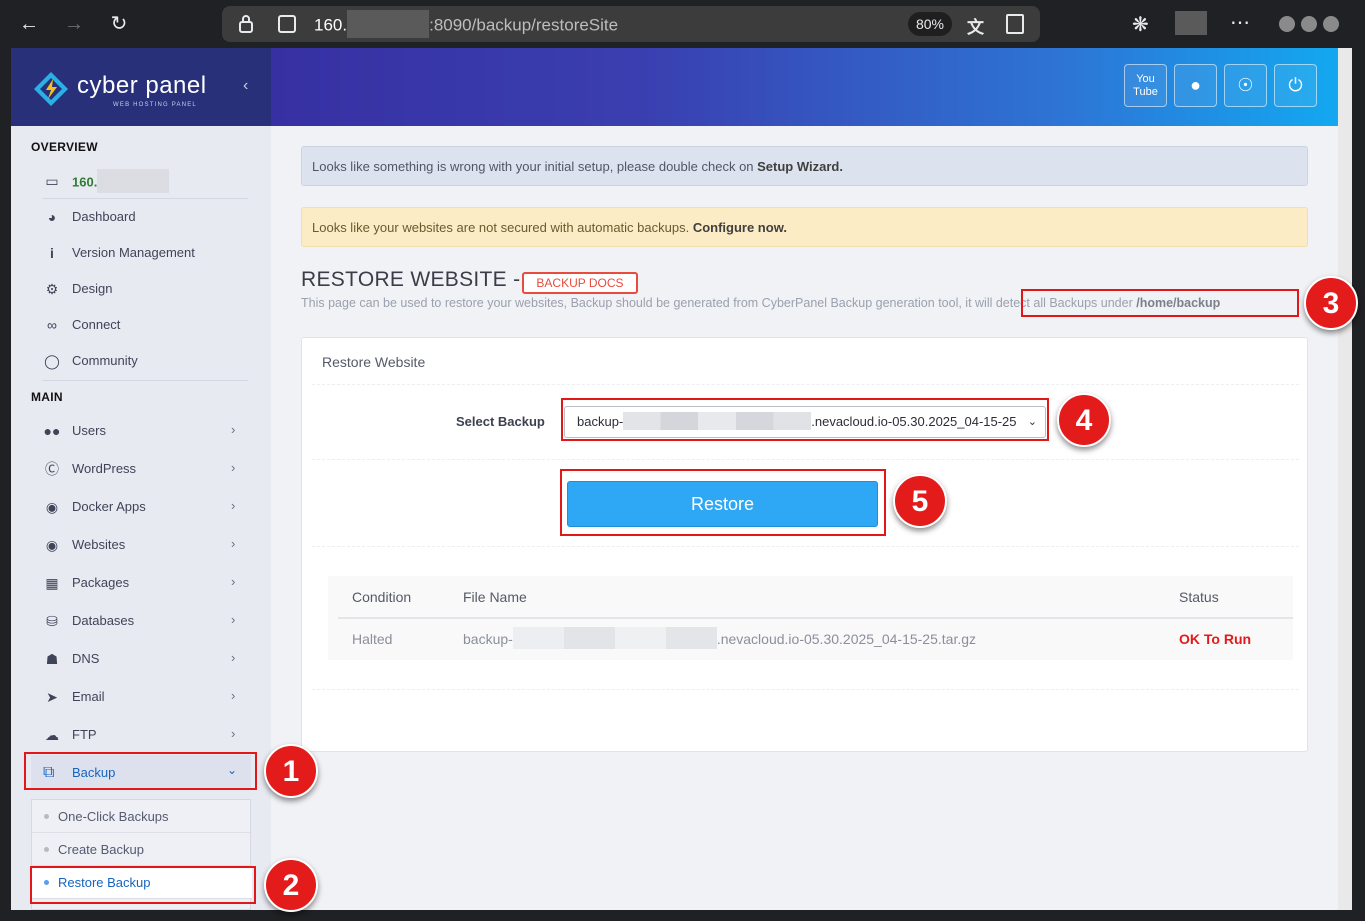  I want to click on cubes-icon: ▦, so click(52, 583).